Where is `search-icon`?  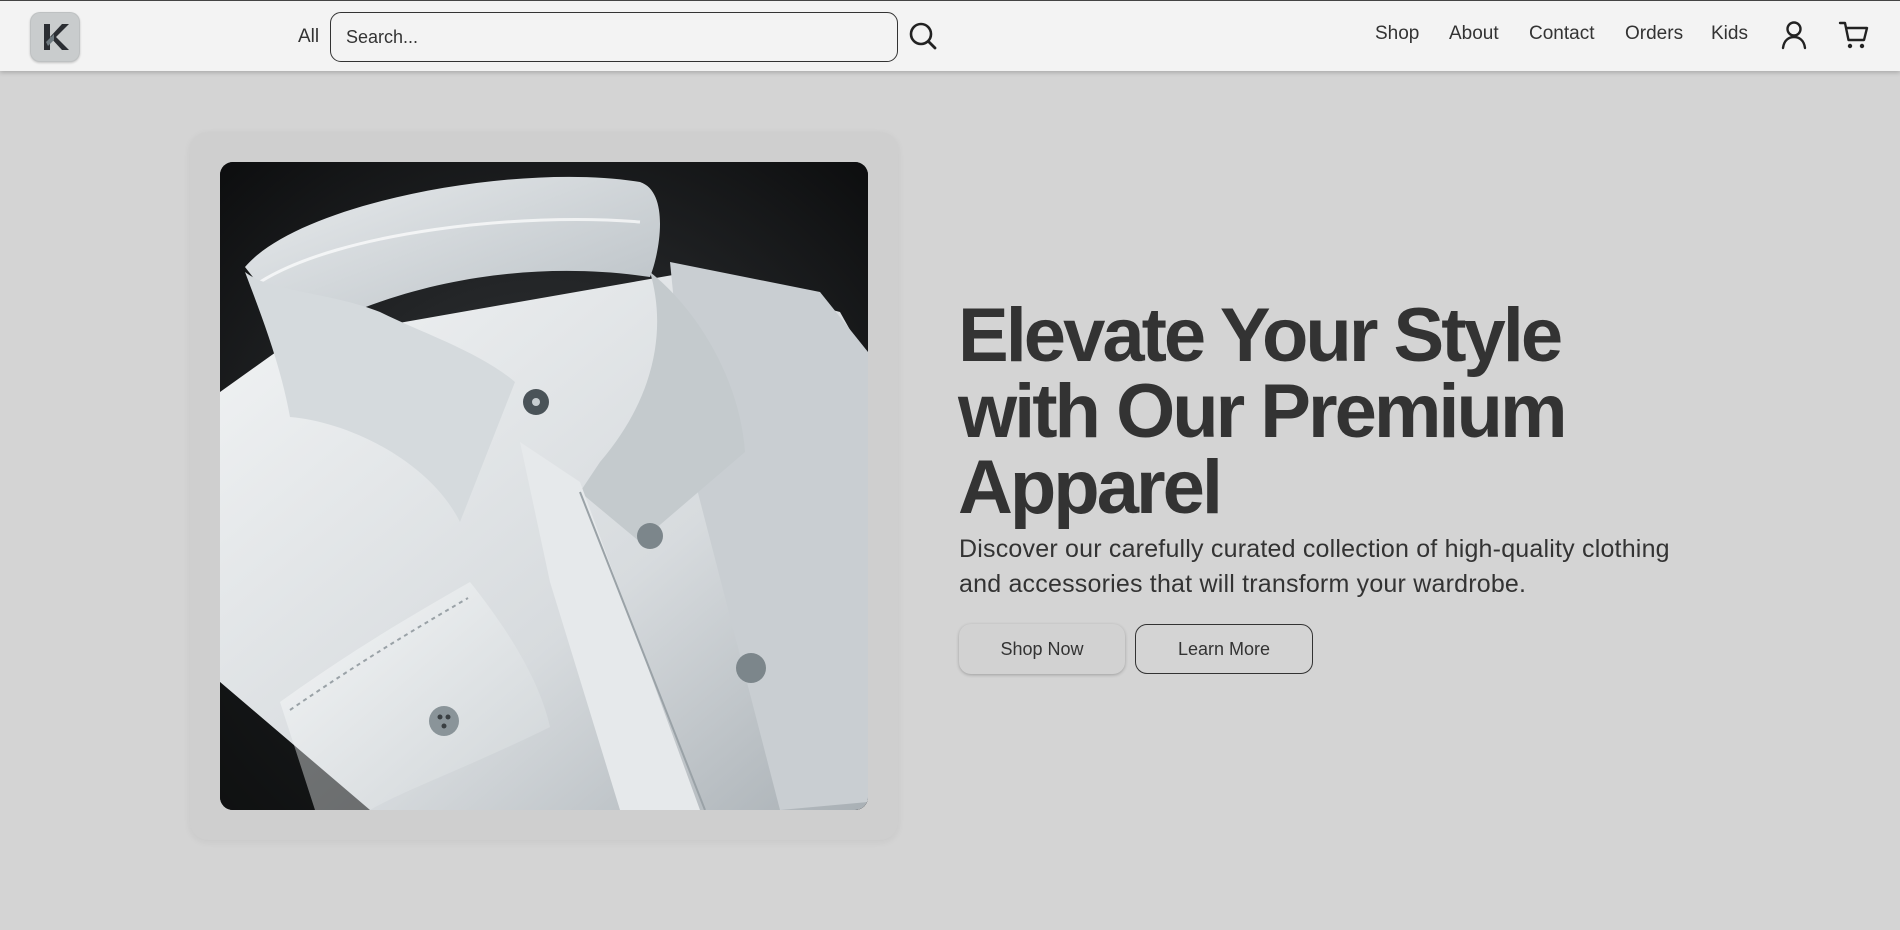 search-icon is located at coordinates (923, 36).